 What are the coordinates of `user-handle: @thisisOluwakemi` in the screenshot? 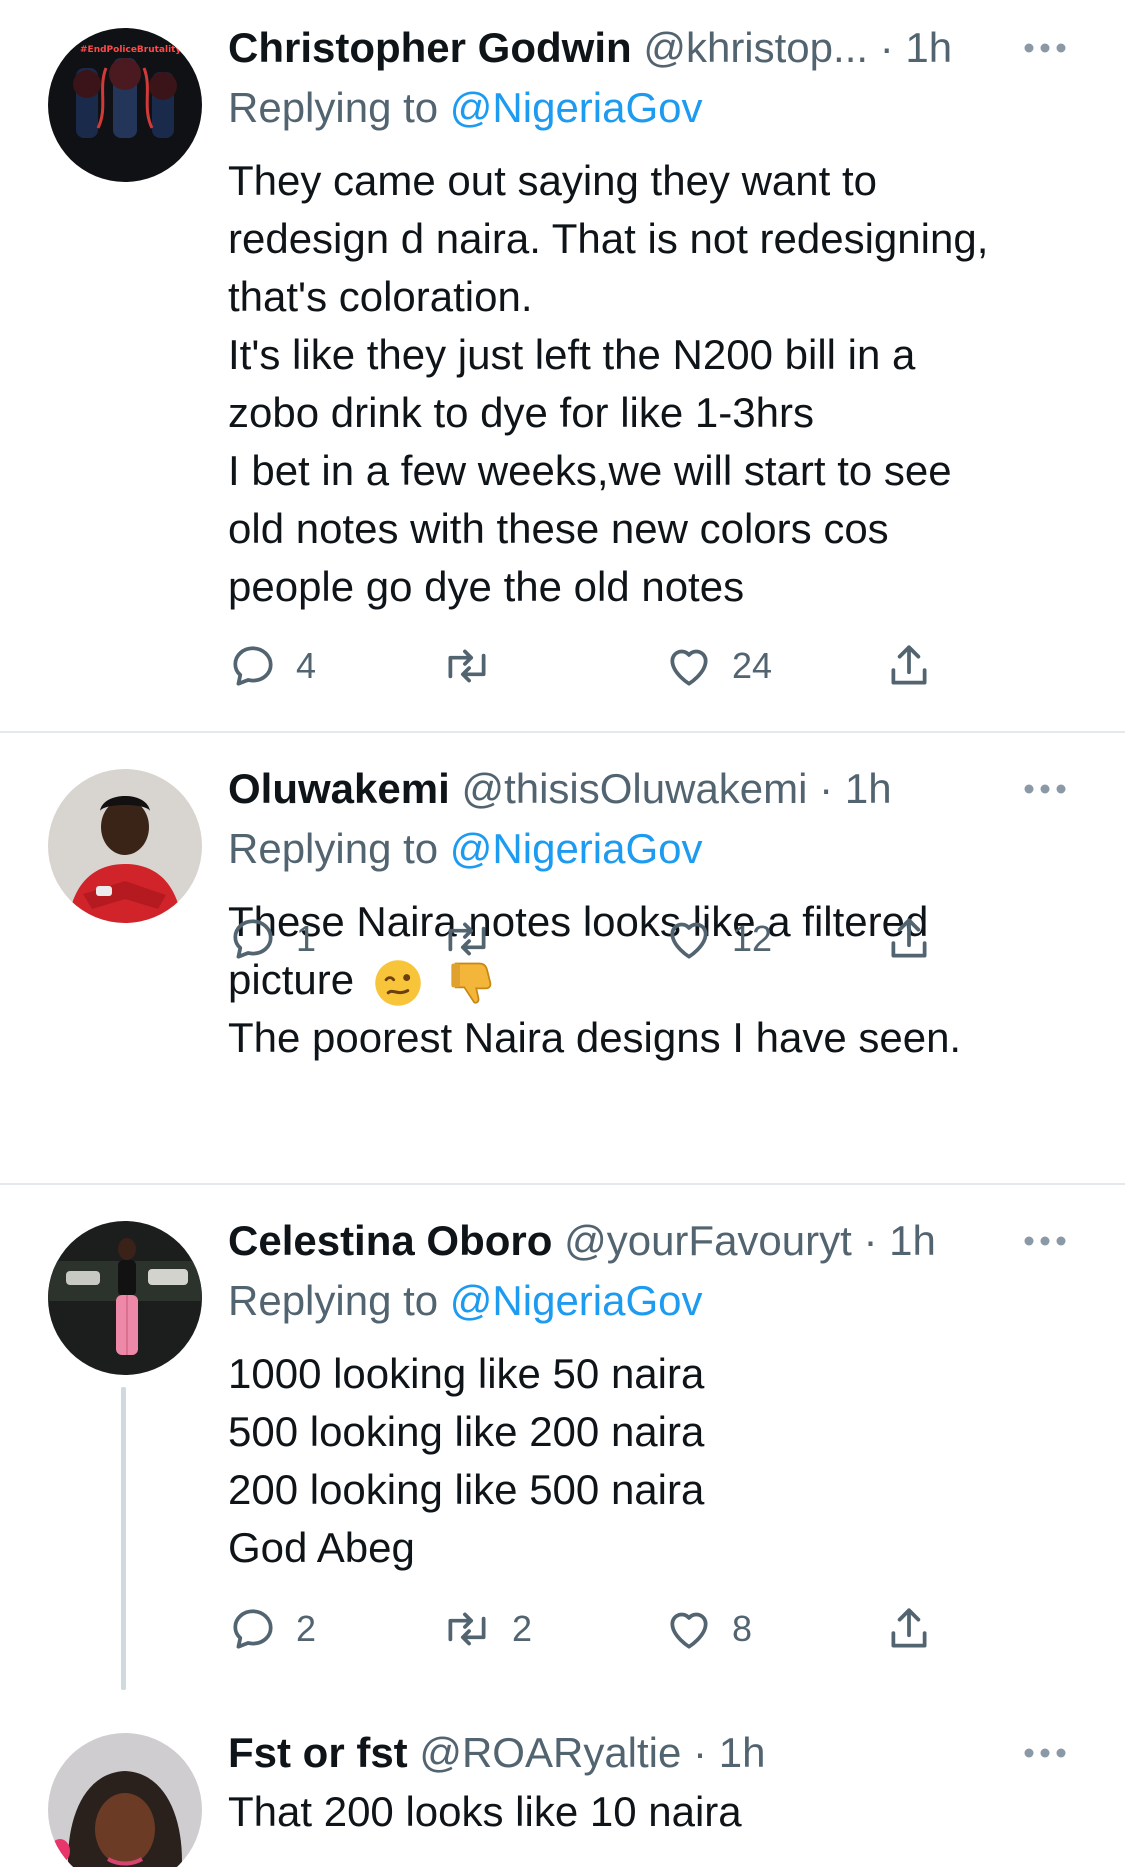 It's located at (634, 788).